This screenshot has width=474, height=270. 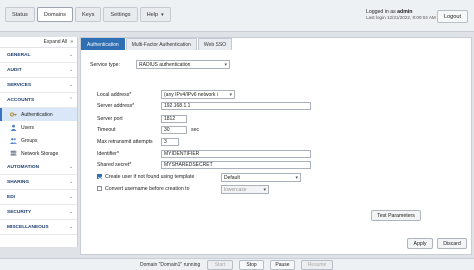 What do you see at coordinates (114, 165) in the screenshot?
I see `shared-secret-label: Shared secret*` at bounding box center [114, 165].